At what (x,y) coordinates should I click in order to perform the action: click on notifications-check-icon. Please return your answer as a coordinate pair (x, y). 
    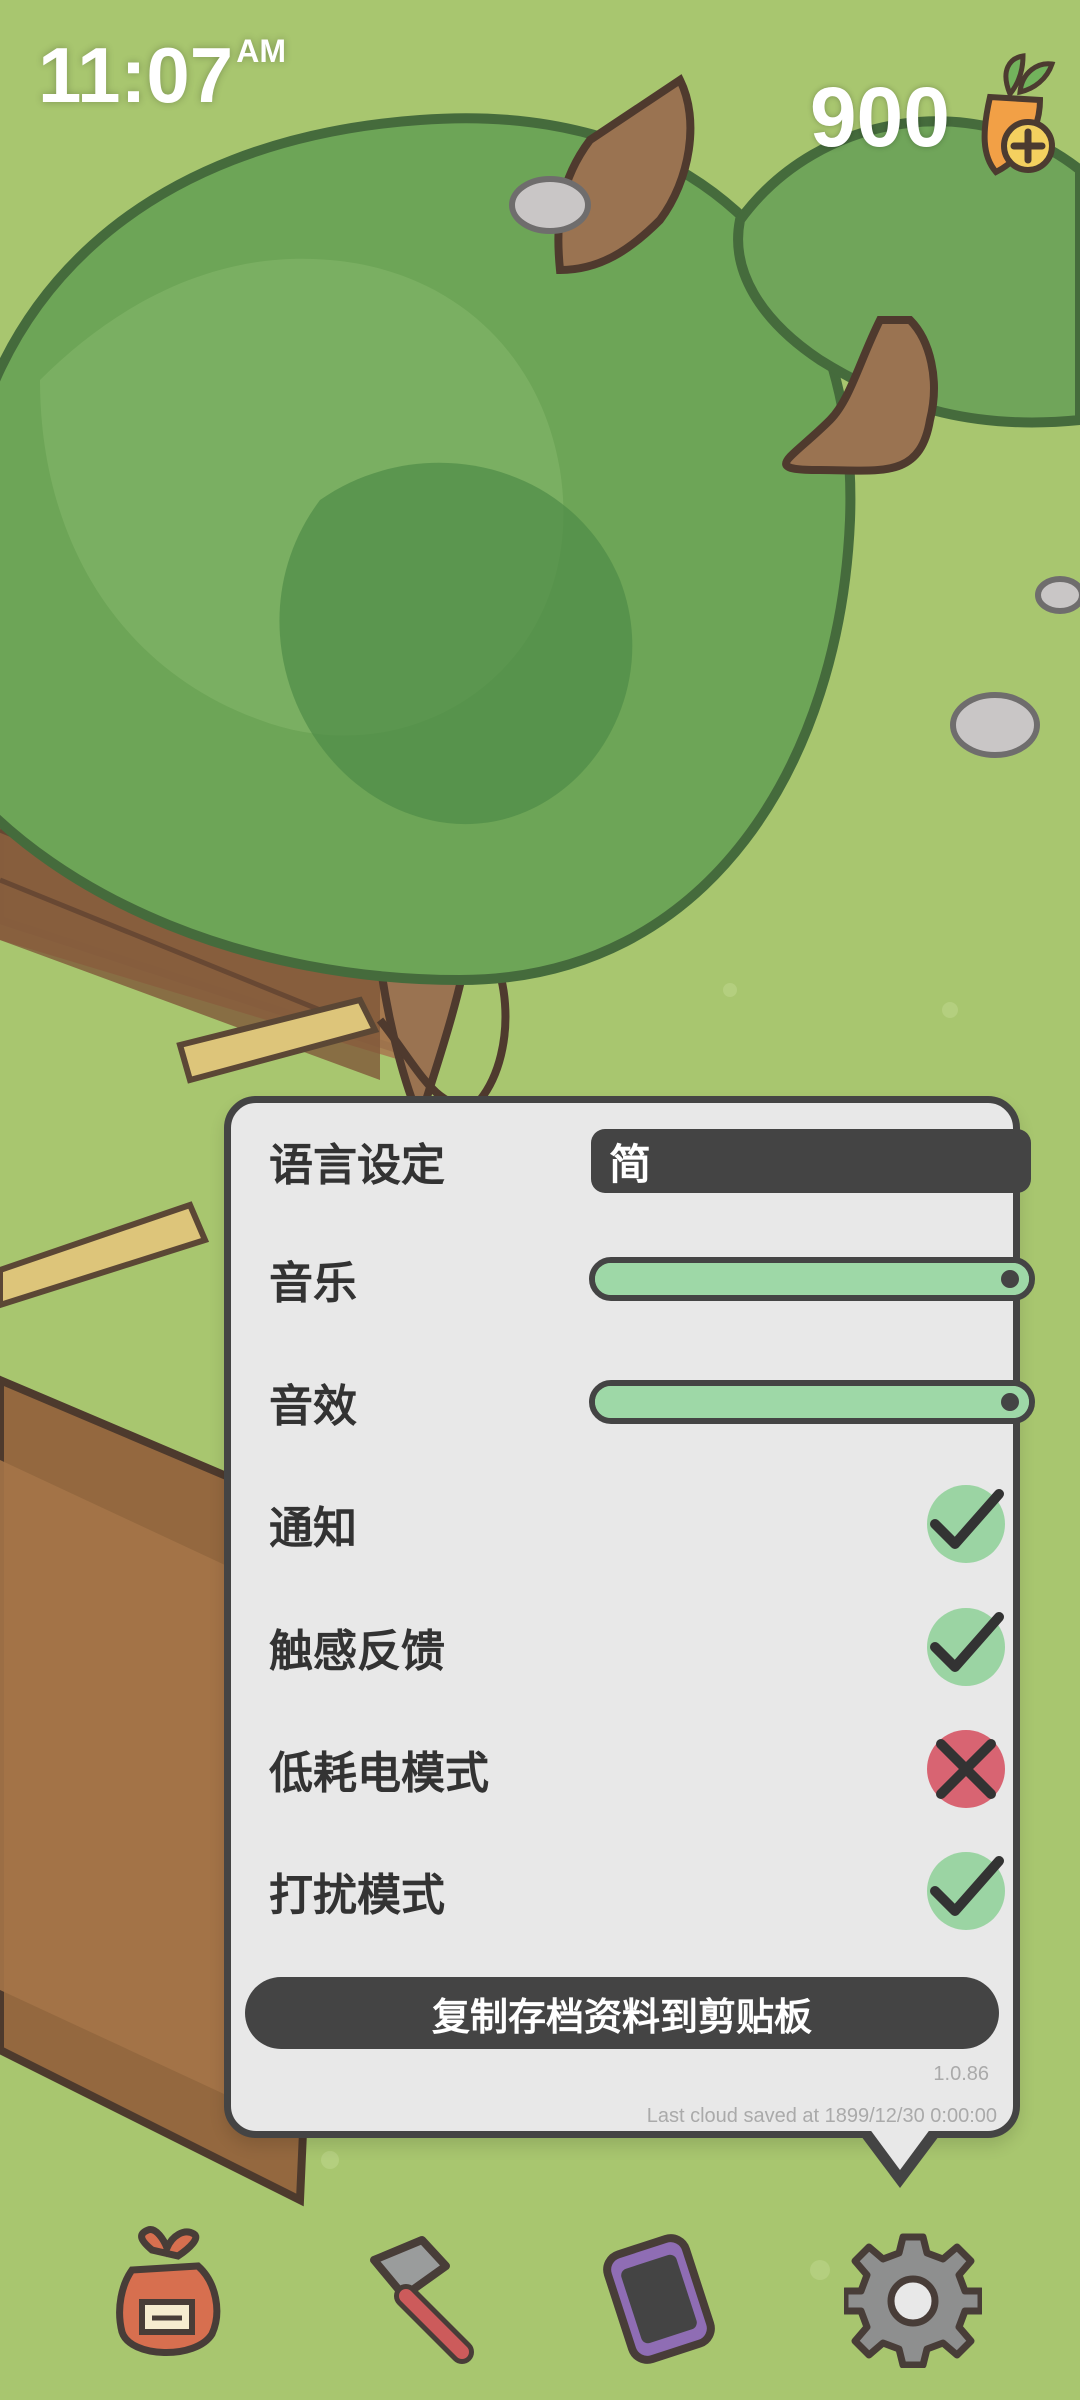
    Looking at the image, I should click on (966, 1524).